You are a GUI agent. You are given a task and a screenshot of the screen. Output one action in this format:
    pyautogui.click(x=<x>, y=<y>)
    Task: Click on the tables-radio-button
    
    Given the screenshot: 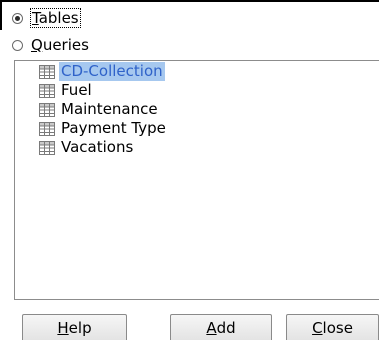 What is the action you would take?
    pyautogui.click(x=17, y=18)
    